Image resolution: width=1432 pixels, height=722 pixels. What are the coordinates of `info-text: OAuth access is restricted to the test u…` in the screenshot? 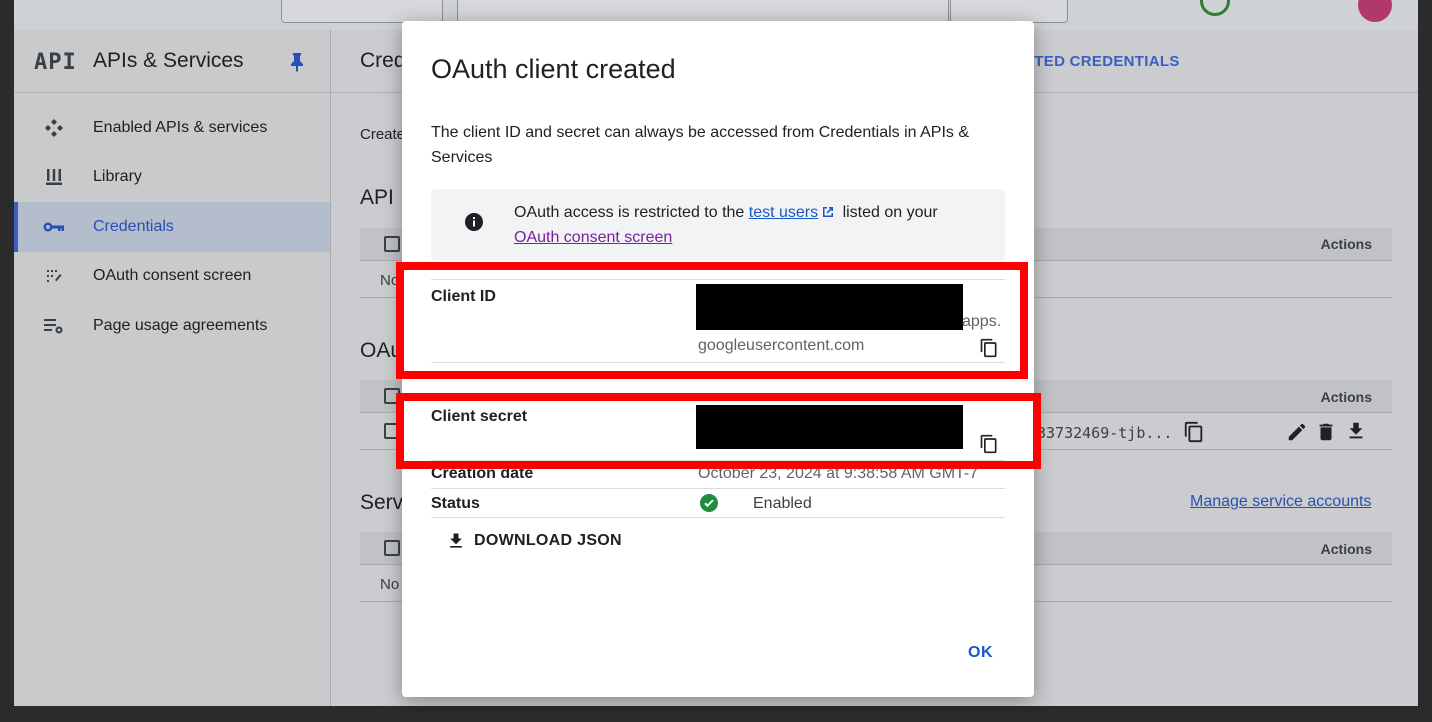 It's located at (754, 225).